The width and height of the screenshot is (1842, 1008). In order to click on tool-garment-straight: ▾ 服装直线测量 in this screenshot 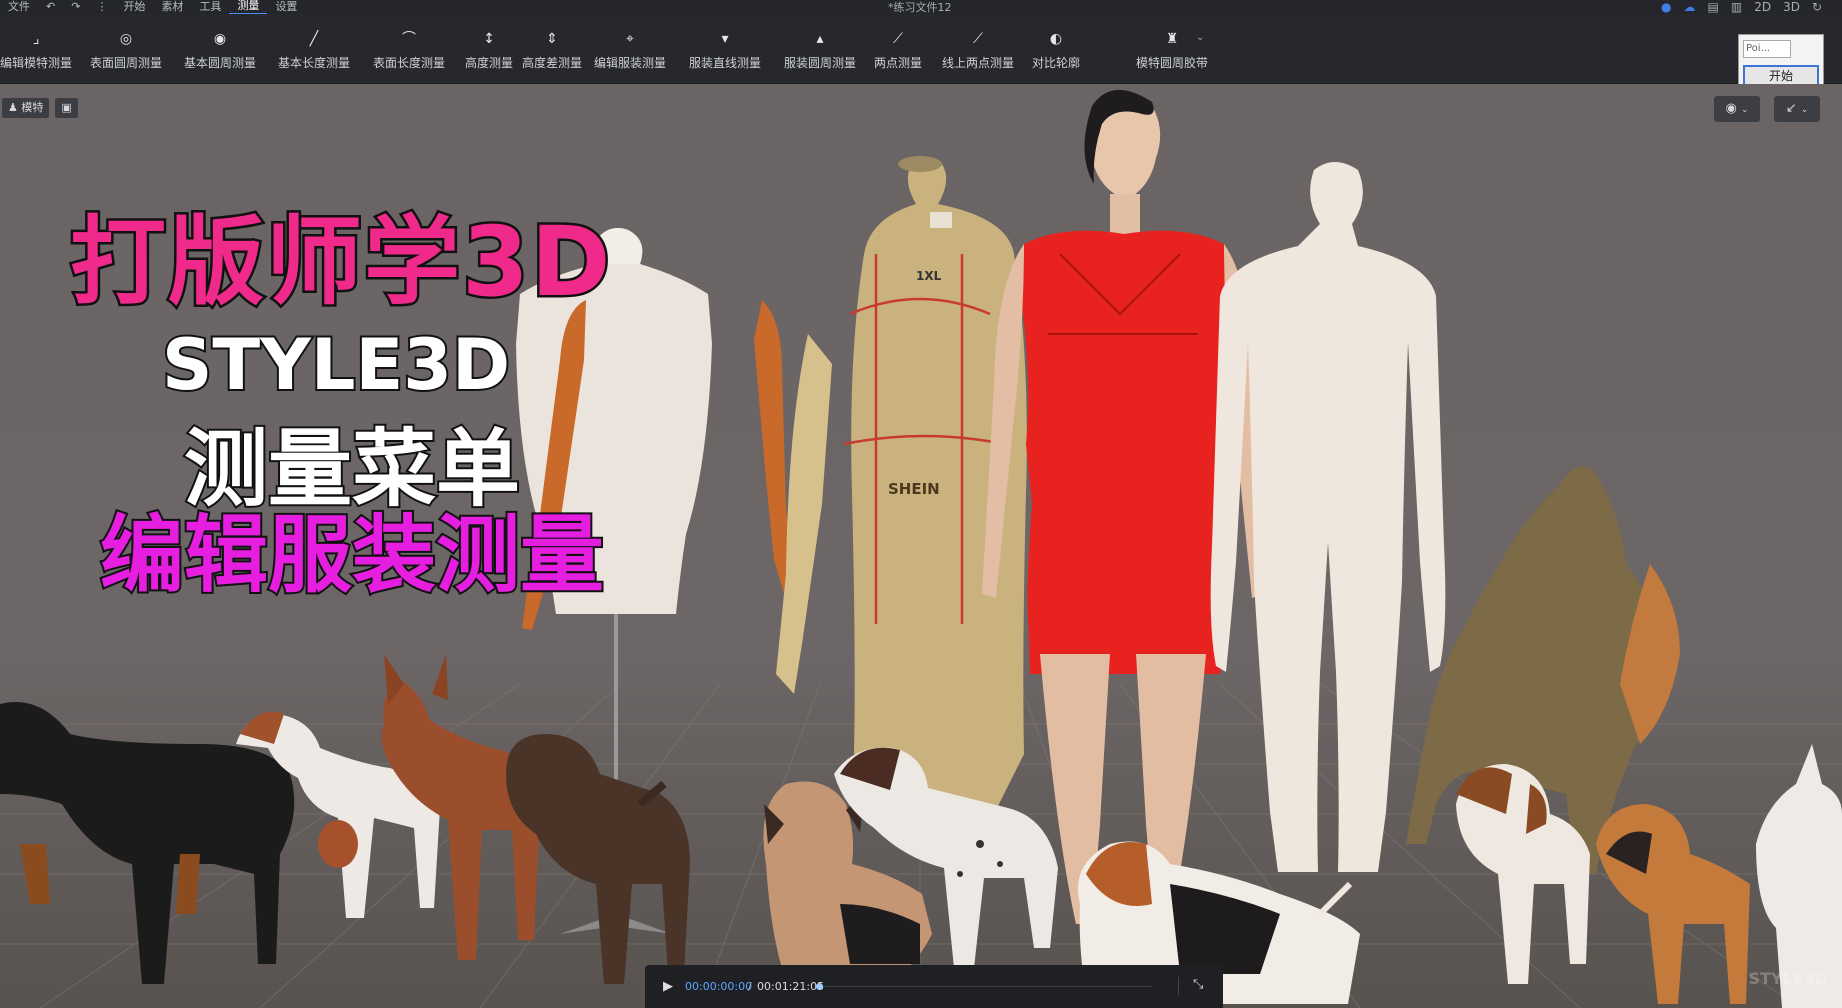, I will do `click(725, 54)`.